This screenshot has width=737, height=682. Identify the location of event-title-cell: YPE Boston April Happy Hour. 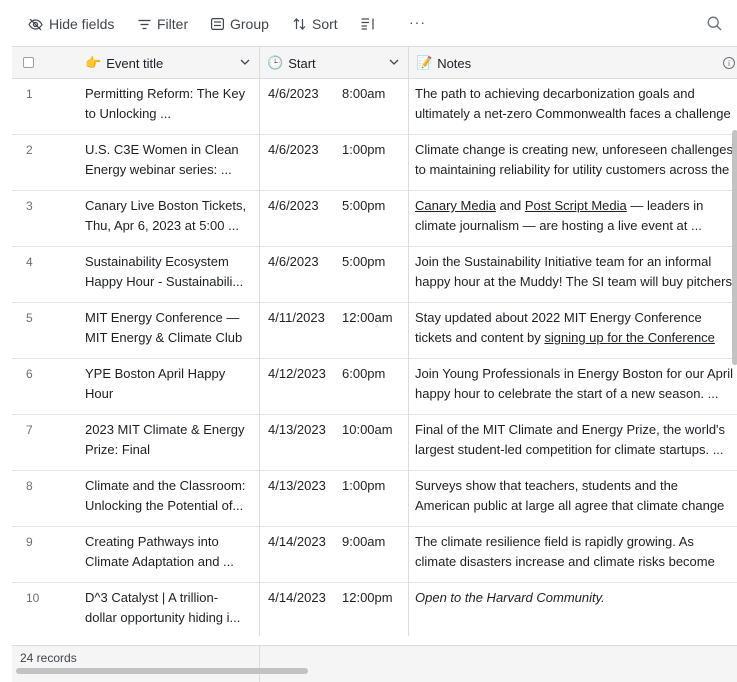
(170, 384).